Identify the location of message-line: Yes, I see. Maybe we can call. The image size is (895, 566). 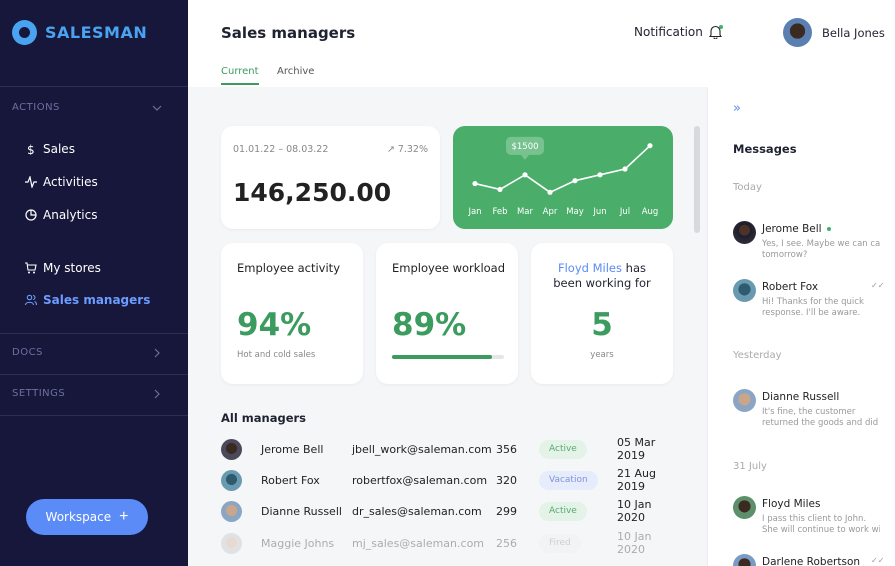
(821, 244).